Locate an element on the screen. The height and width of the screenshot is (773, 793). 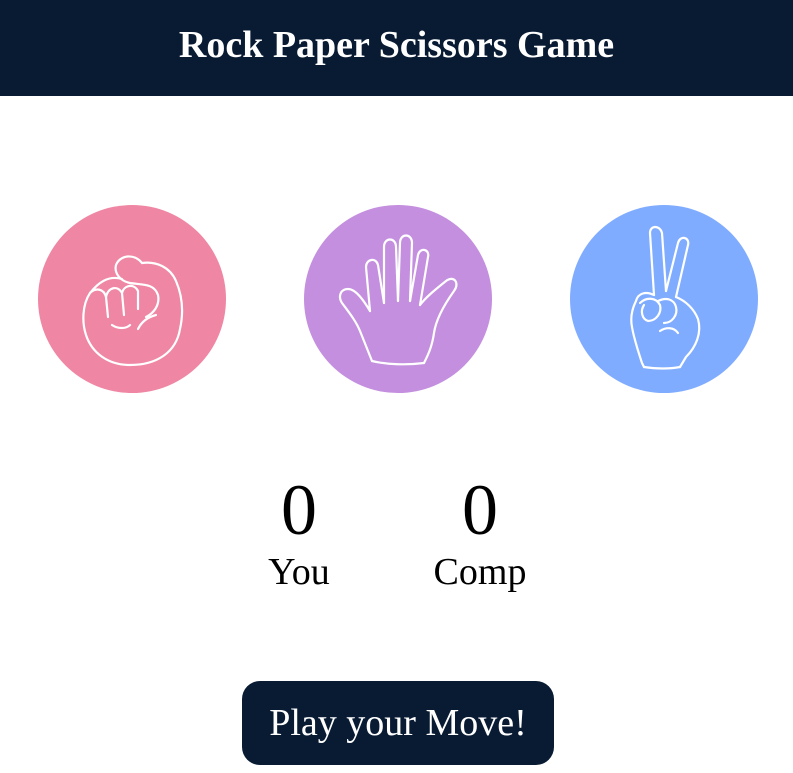
comp-score-value: 0 is located at coordinates (480, 510).